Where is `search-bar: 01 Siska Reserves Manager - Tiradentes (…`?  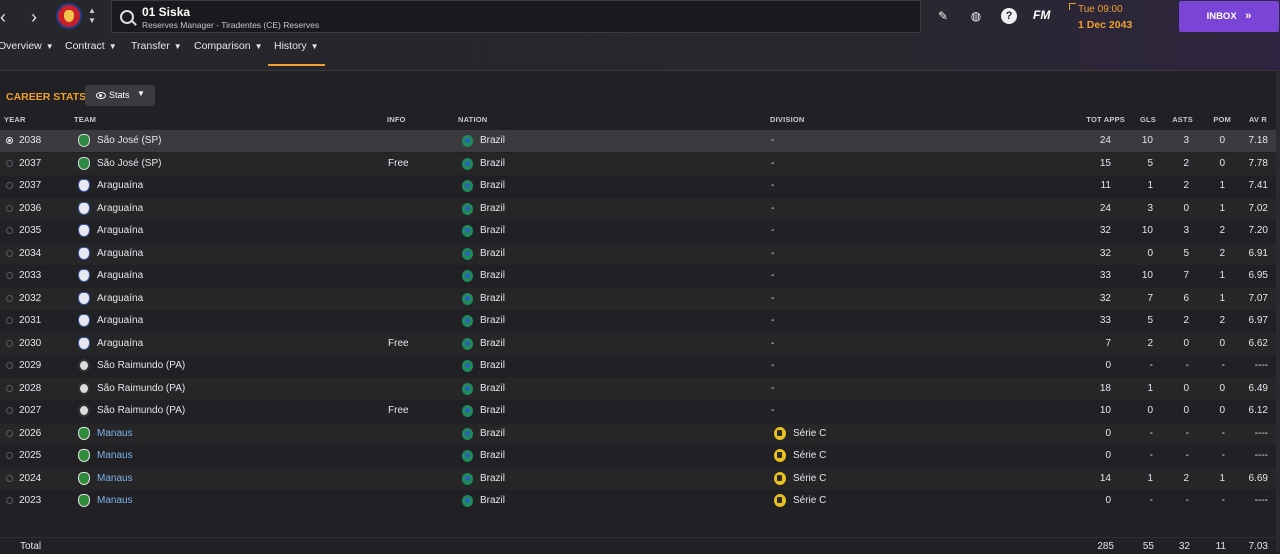 search-bar: 01 Siska Reserves Manager - Tiradentes (… is located at coordinates (516, 16).